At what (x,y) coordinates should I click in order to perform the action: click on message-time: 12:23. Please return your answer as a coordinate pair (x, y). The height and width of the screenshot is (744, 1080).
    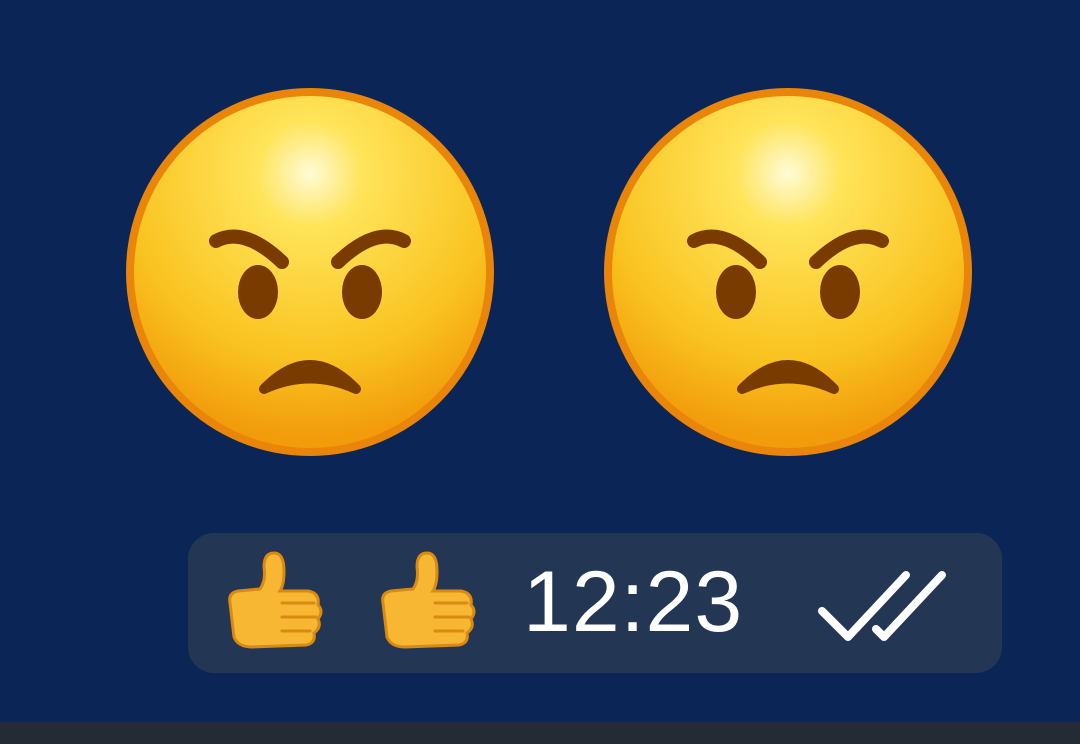
    Looking at the image, I should click on (633, 602).